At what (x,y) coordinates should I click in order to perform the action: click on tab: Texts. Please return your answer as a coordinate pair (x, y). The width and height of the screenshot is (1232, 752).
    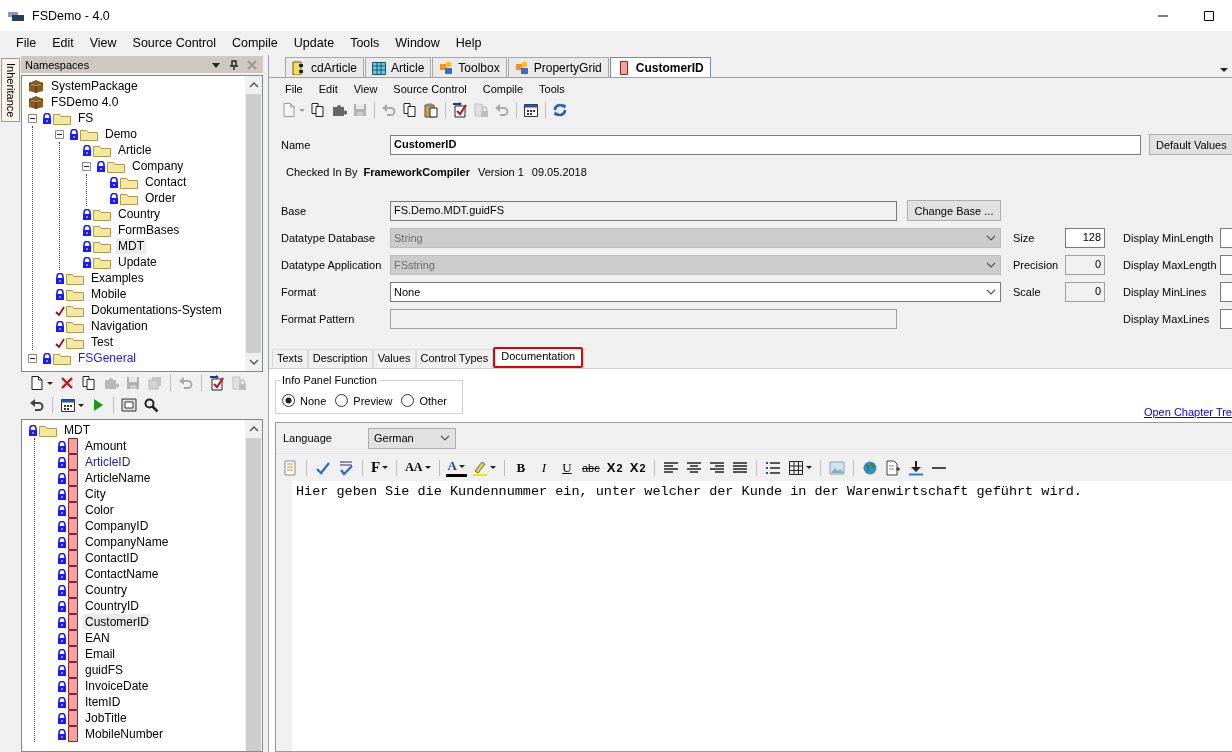
    Looking at the image, I should click on (290, 358).